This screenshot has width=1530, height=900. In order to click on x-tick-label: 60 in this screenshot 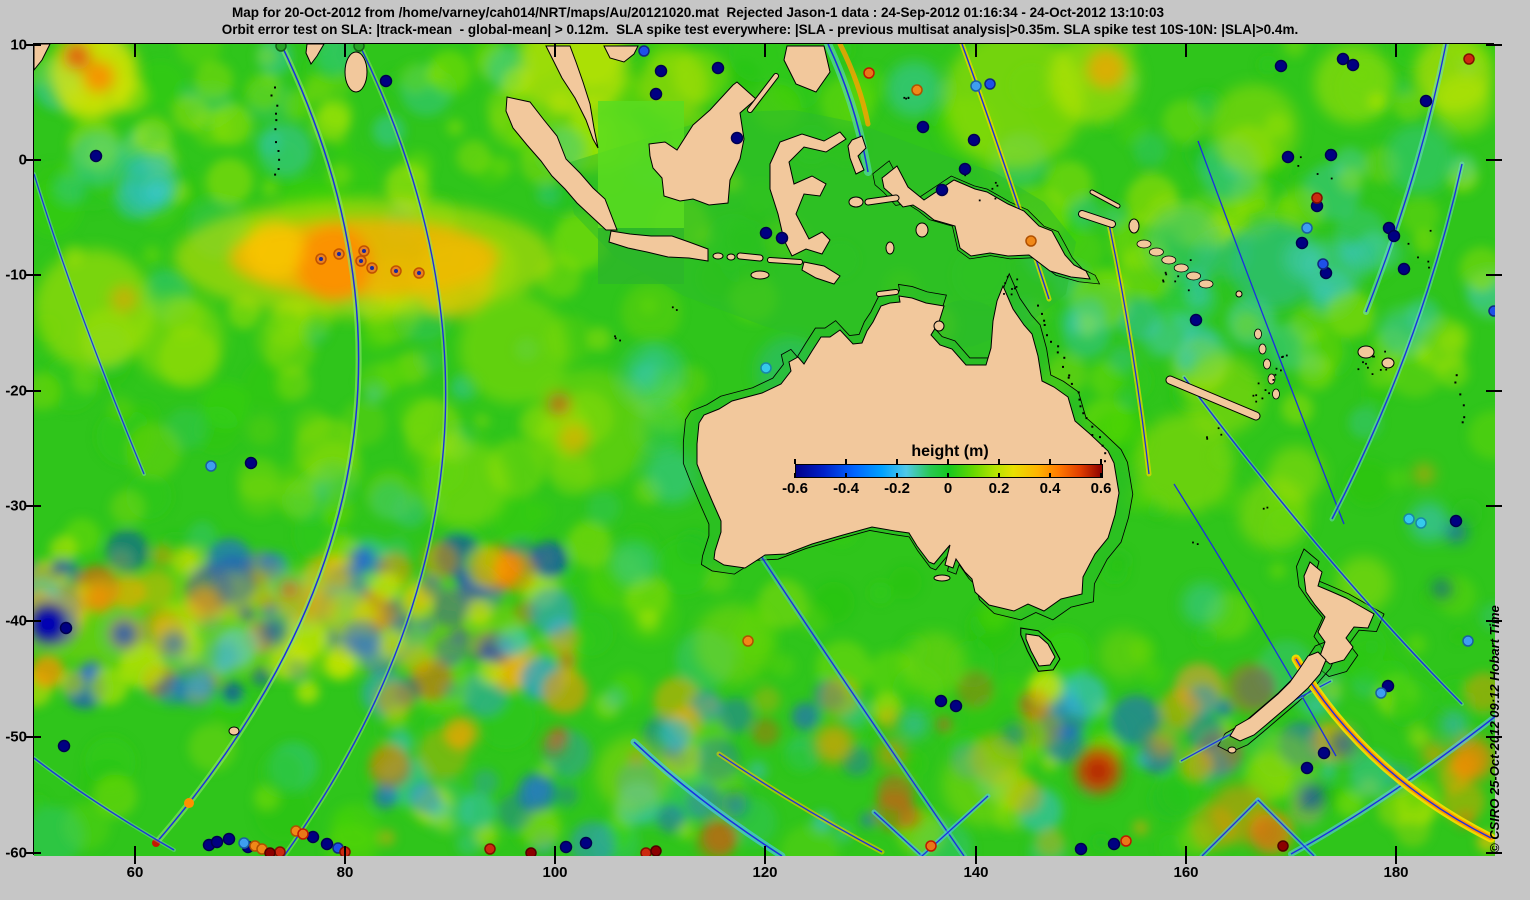, I will do `click(135, 872)`.